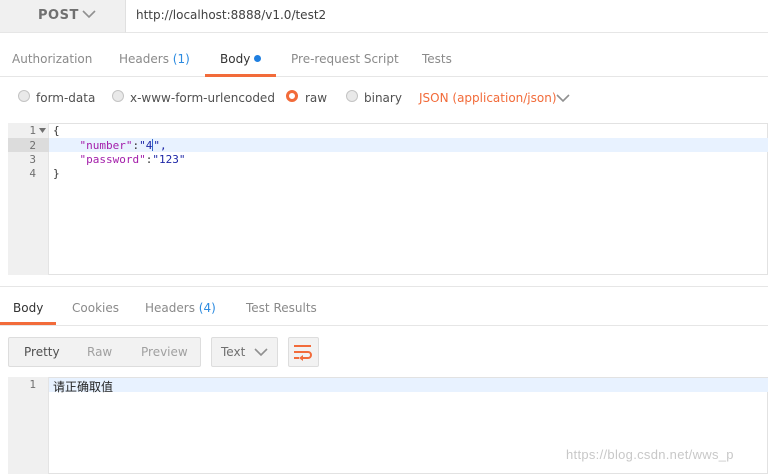 This screenshot has width=768, height=474. What do you see at coordinates (58, 15) in the screenshot?
I see `method-label: POST` at bounding box center [58, 15].